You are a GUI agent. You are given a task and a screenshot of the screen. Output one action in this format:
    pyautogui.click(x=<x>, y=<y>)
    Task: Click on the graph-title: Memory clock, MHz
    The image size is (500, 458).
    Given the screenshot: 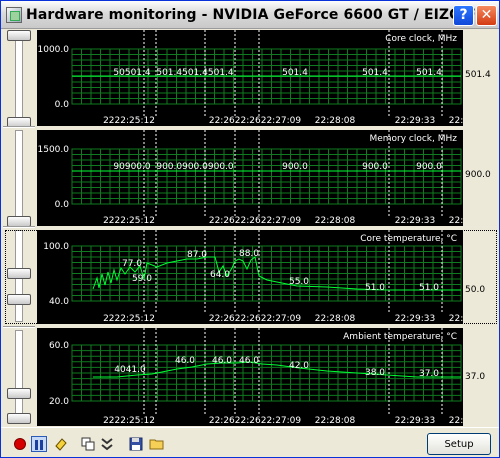 What is the action you would take?
    pyautogui.click(x=413, y=139)
    